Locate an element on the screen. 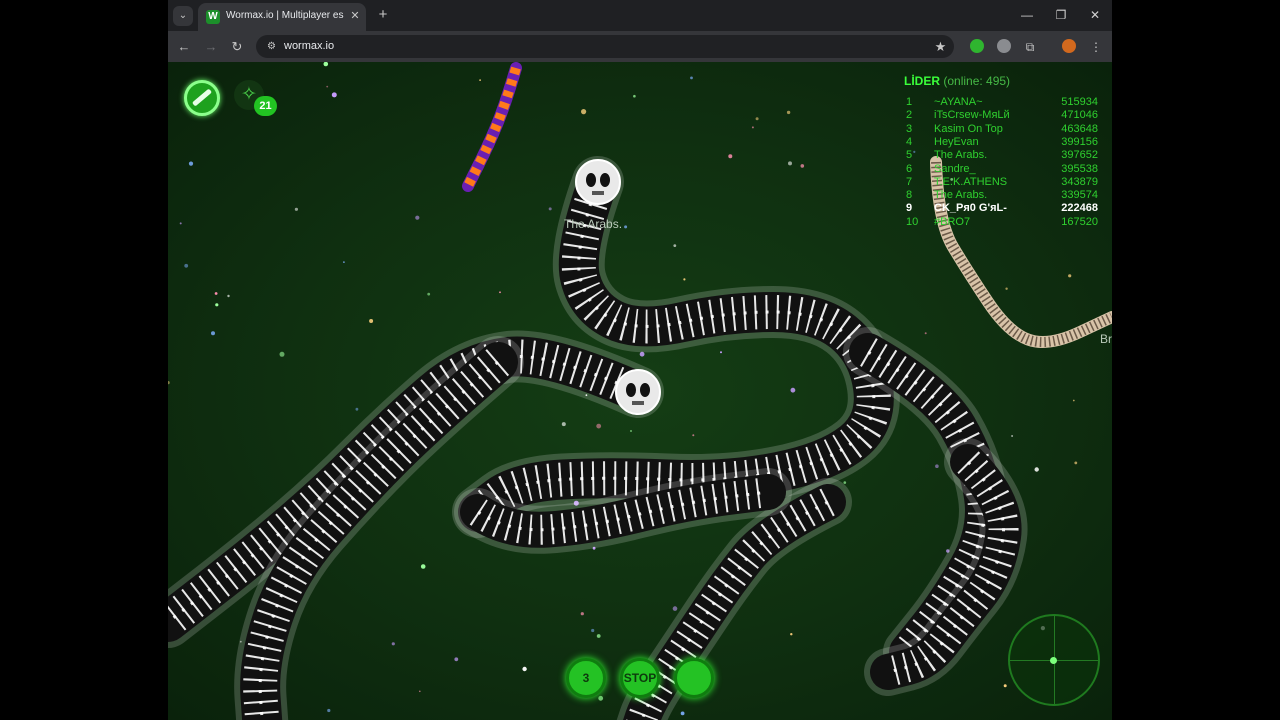  grey-extension-icon is located at coordinates (1004, 46).